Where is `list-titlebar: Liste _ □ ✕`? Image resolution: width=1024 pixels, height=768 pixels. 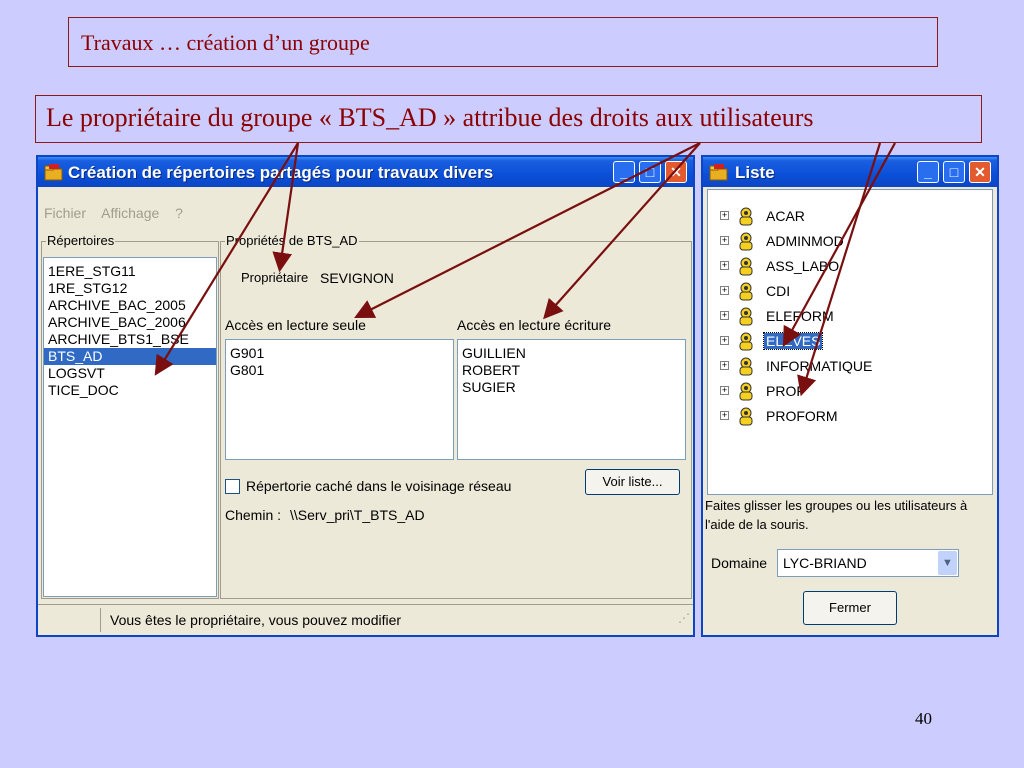
list-titlebar: Liste _ □ ✕ is located at coordinates (850, 172).